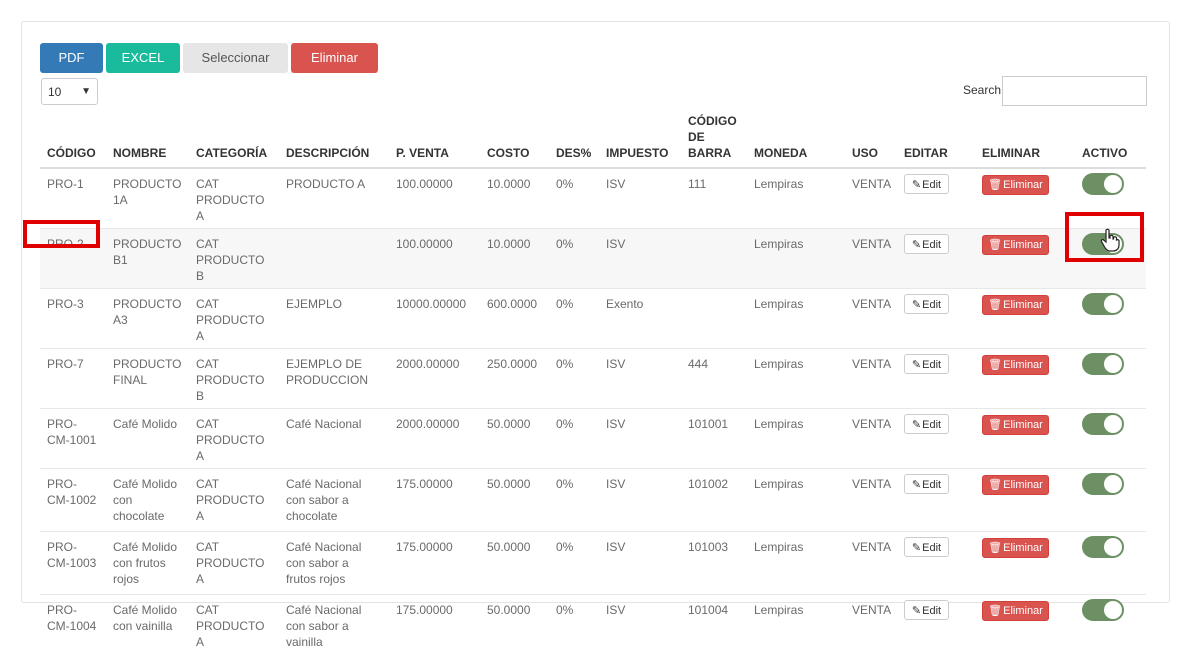  I want to click on col-activo: ACTIVO, so click(1110, 140).